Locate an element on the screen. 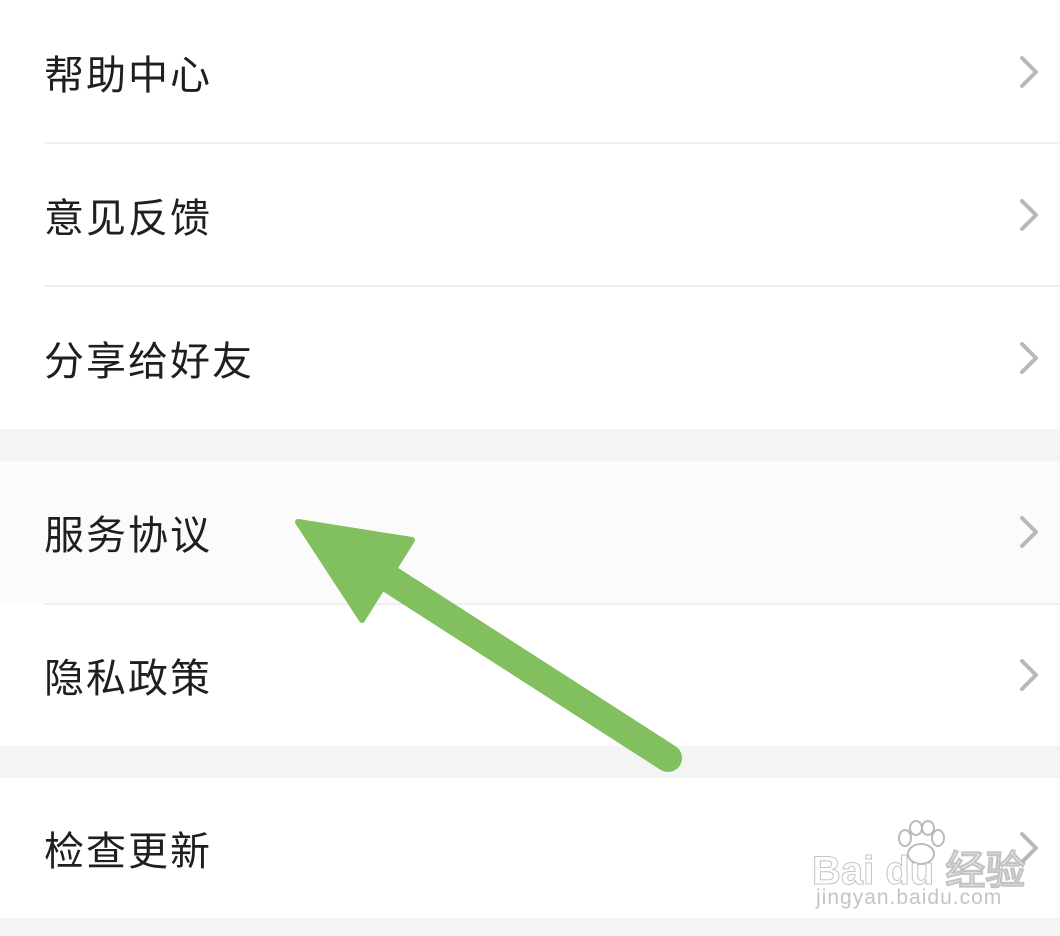 This screenshot has width=1060, height=936. feedback-label: 意见反馈 is located at coordinates (128, 218).